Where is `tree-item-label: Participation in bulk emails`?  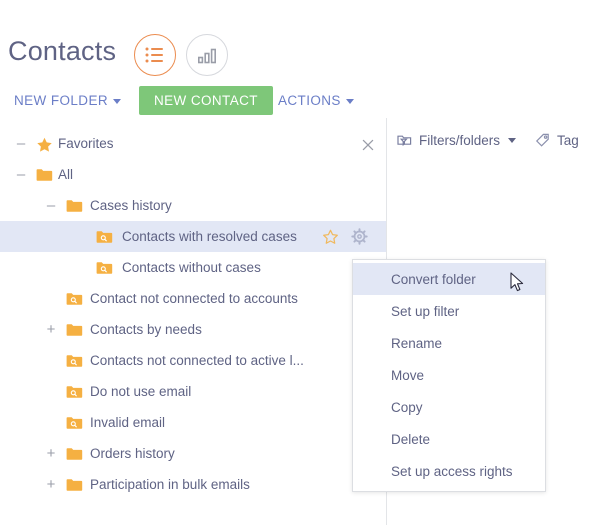 tree-item-label: Participation in bulk emails is located at coordinates (170, 484).